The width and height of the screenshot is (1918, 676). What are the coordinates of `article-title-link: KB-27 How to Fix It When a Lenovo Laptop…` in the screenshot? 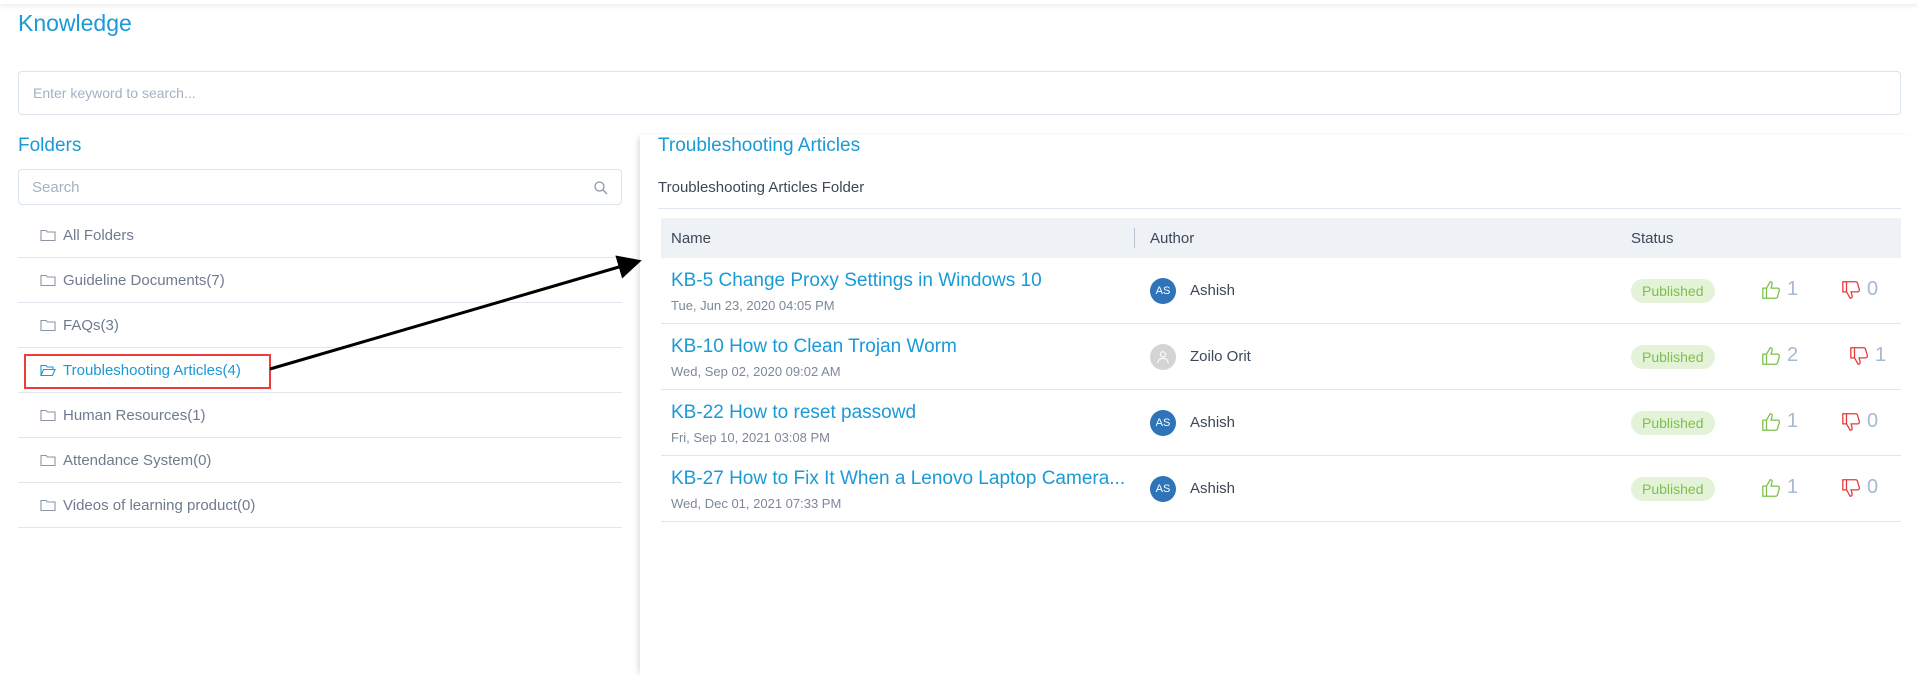 It's located at (898, 479).